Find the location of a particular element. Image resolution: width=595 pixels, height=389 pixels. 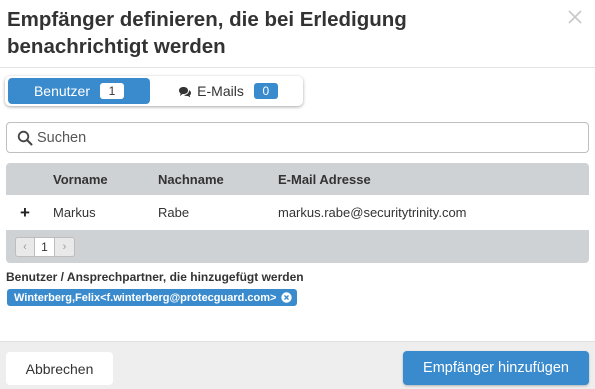

table-pager: ‹ 1 › is located at coordinates (297, 246).